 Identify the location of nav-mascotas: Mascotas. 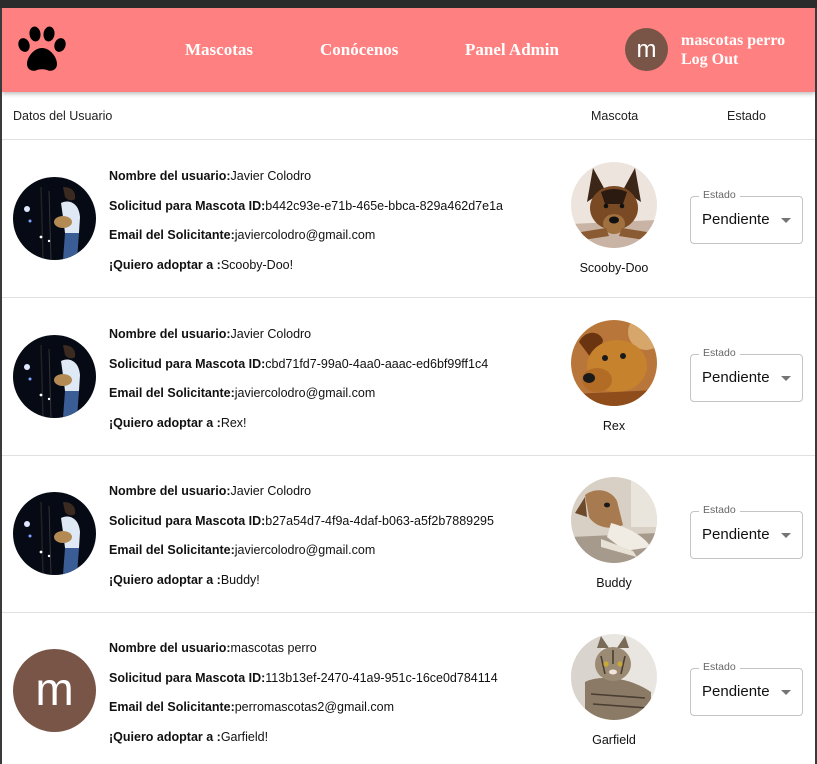
(219, 50).